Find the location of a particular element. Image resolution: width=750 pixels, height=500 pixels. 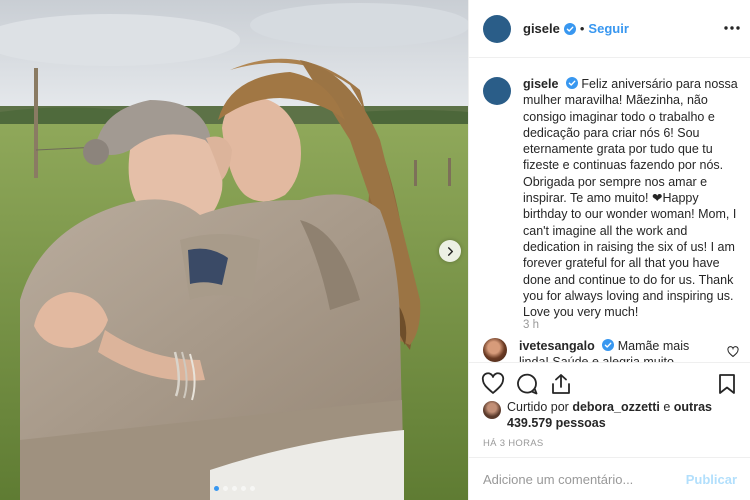

chevron-right-icon is located at coordinates (450, 251).